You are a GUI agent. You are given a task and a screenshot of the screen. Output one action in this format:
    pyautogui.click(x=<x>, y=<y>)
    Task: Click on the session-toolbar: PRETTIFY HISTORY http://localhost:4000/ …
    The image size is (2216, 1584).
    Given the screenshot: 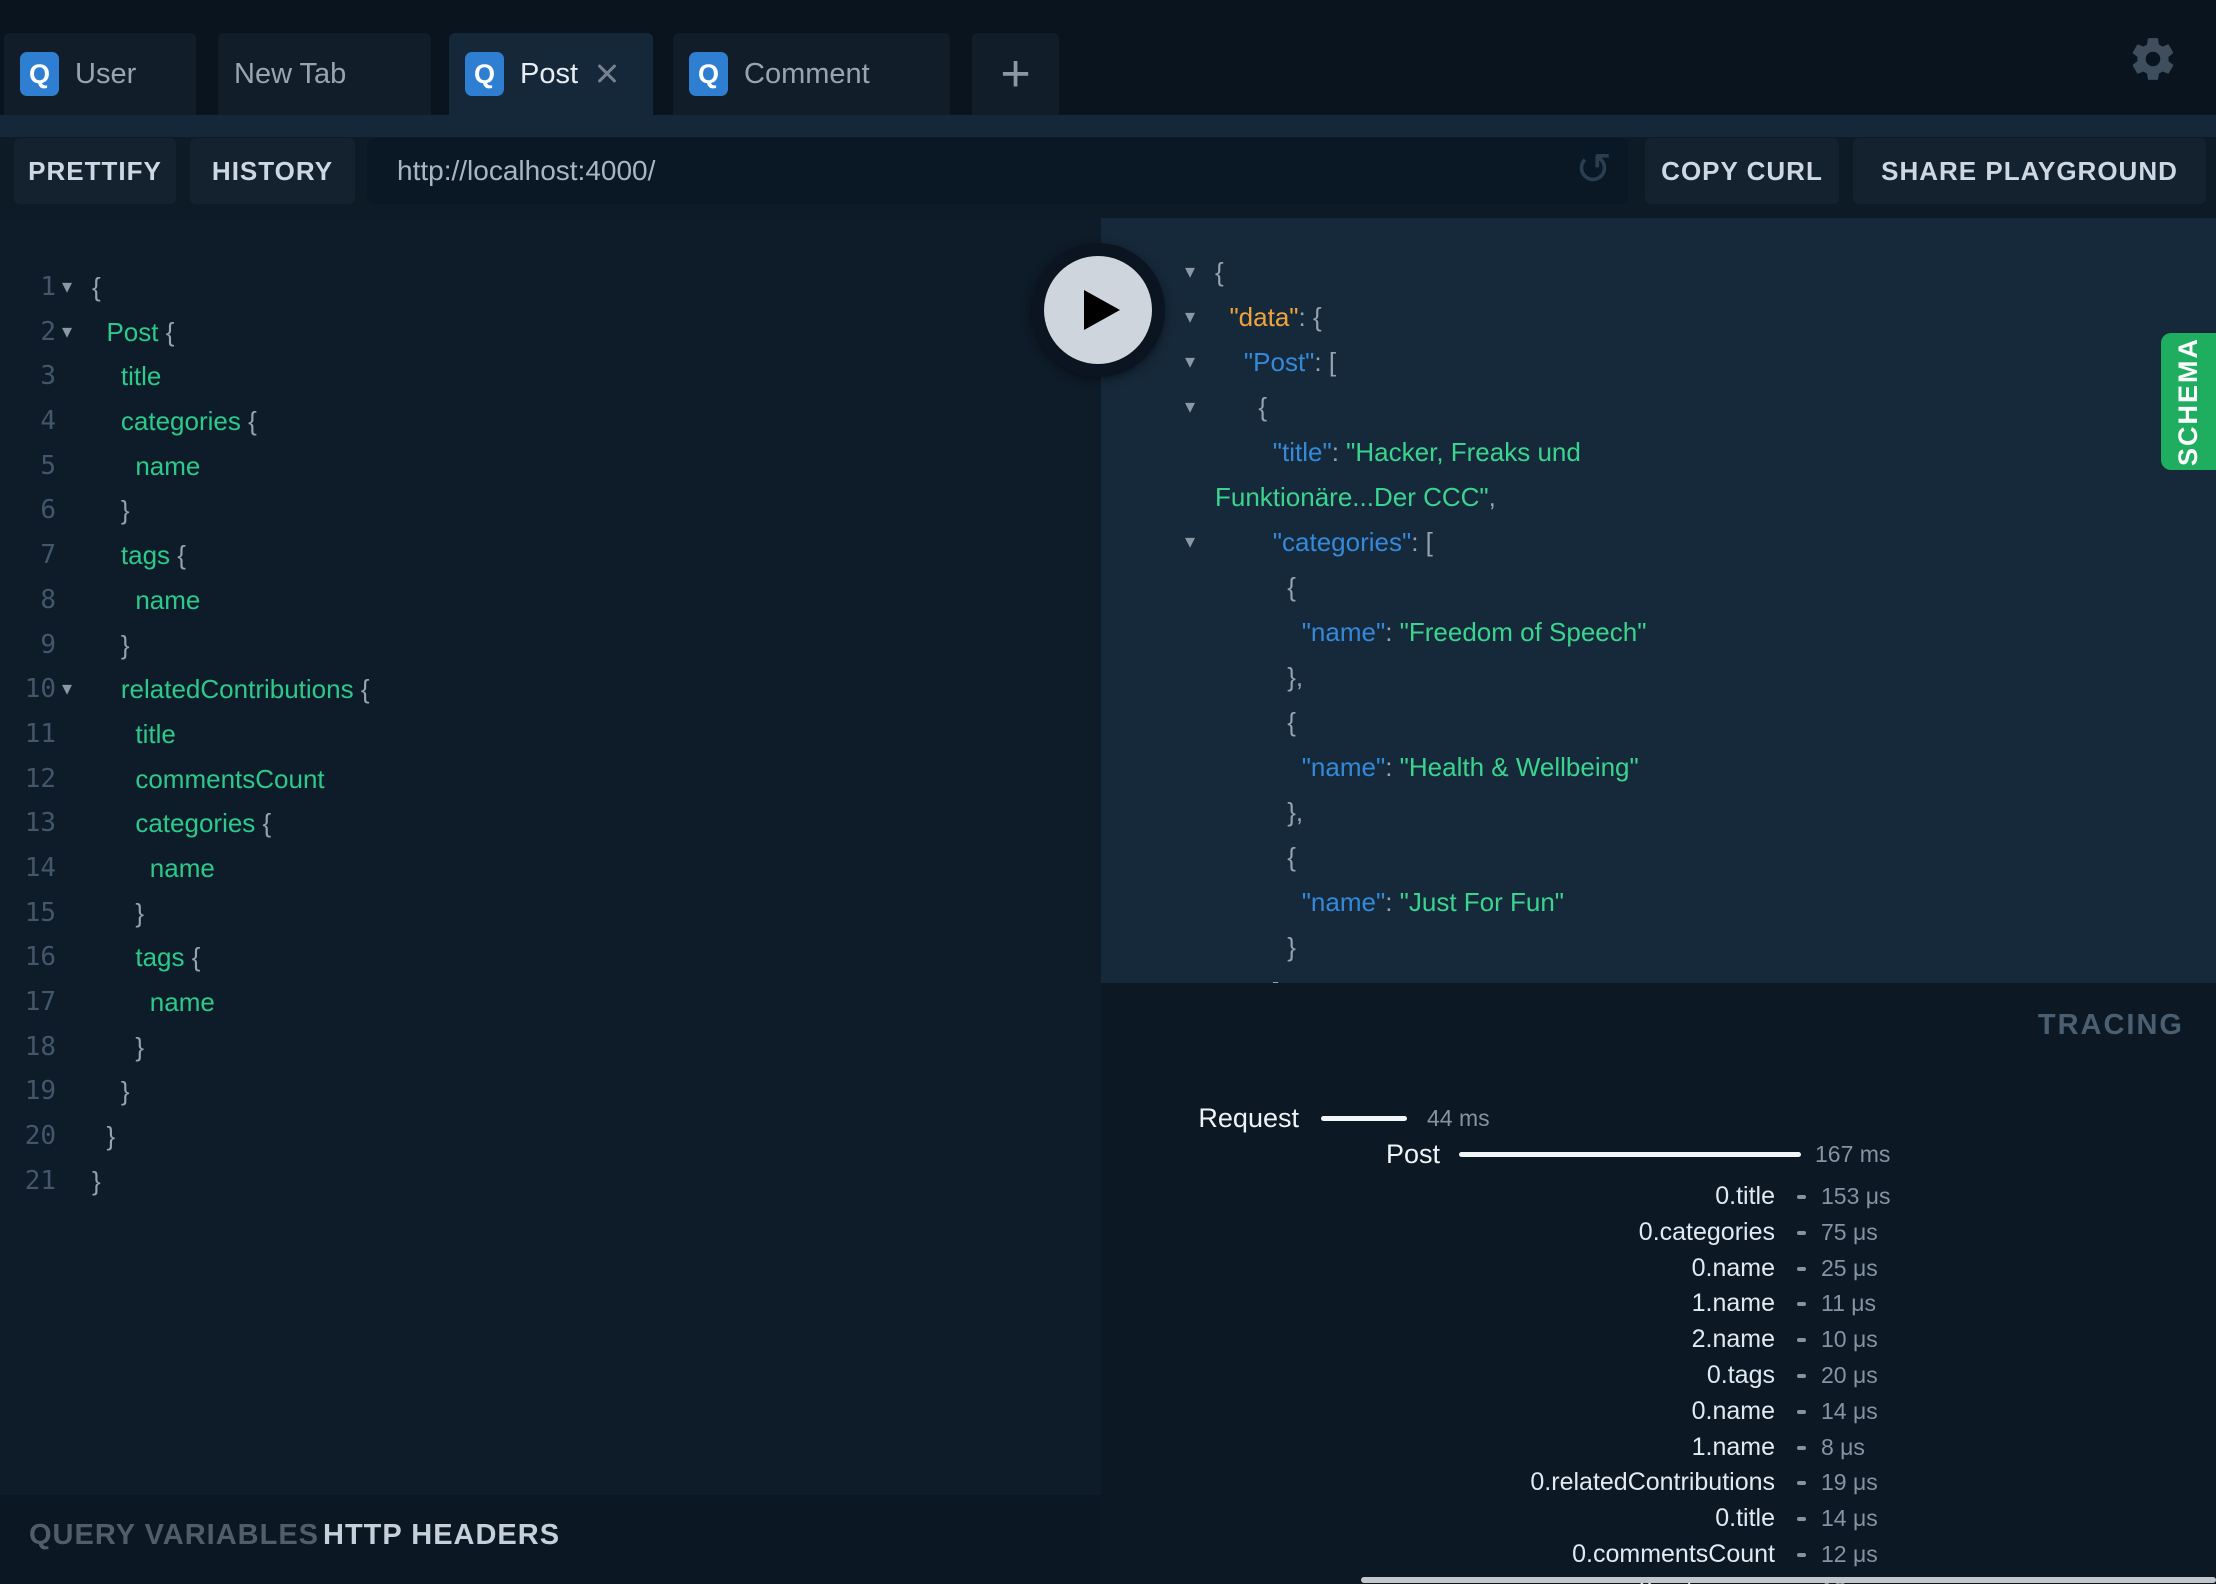 What is the action you would take?
    pyautogui.click(x=1108, y=177)
    